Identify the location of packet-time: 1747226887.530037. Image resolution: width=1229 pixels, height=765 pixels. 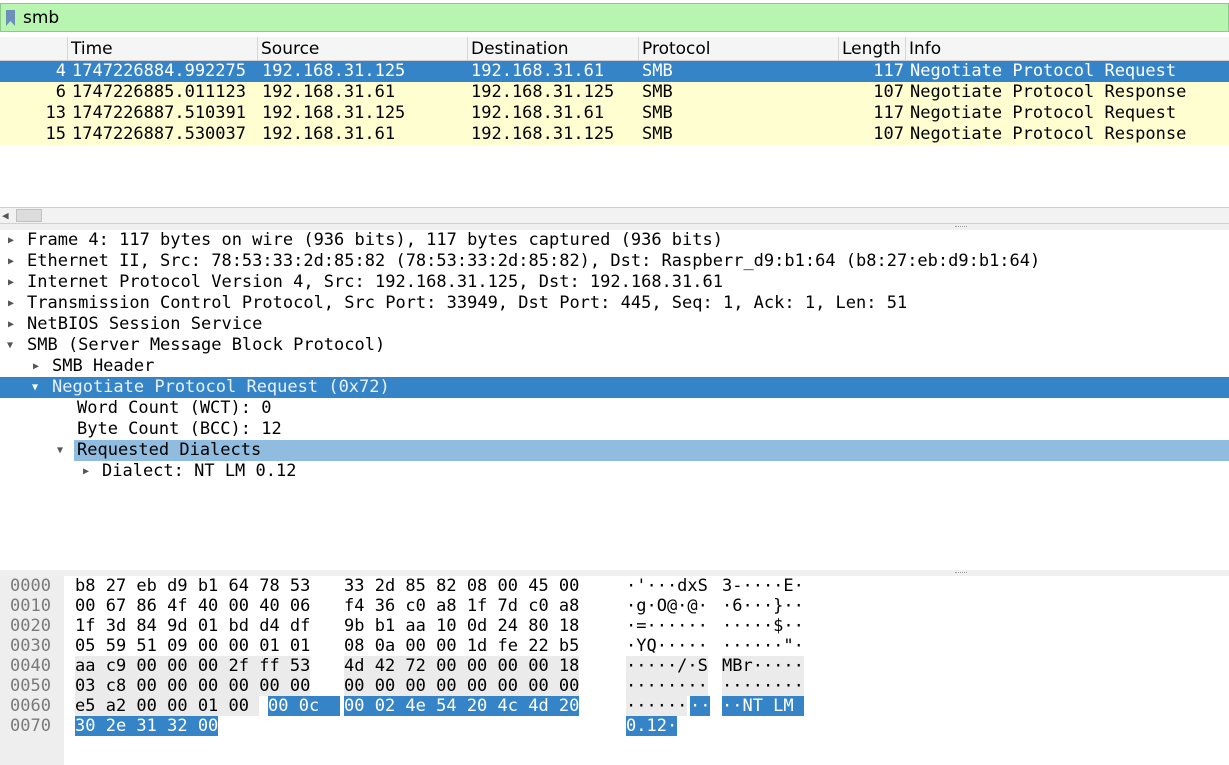
(159, 134).